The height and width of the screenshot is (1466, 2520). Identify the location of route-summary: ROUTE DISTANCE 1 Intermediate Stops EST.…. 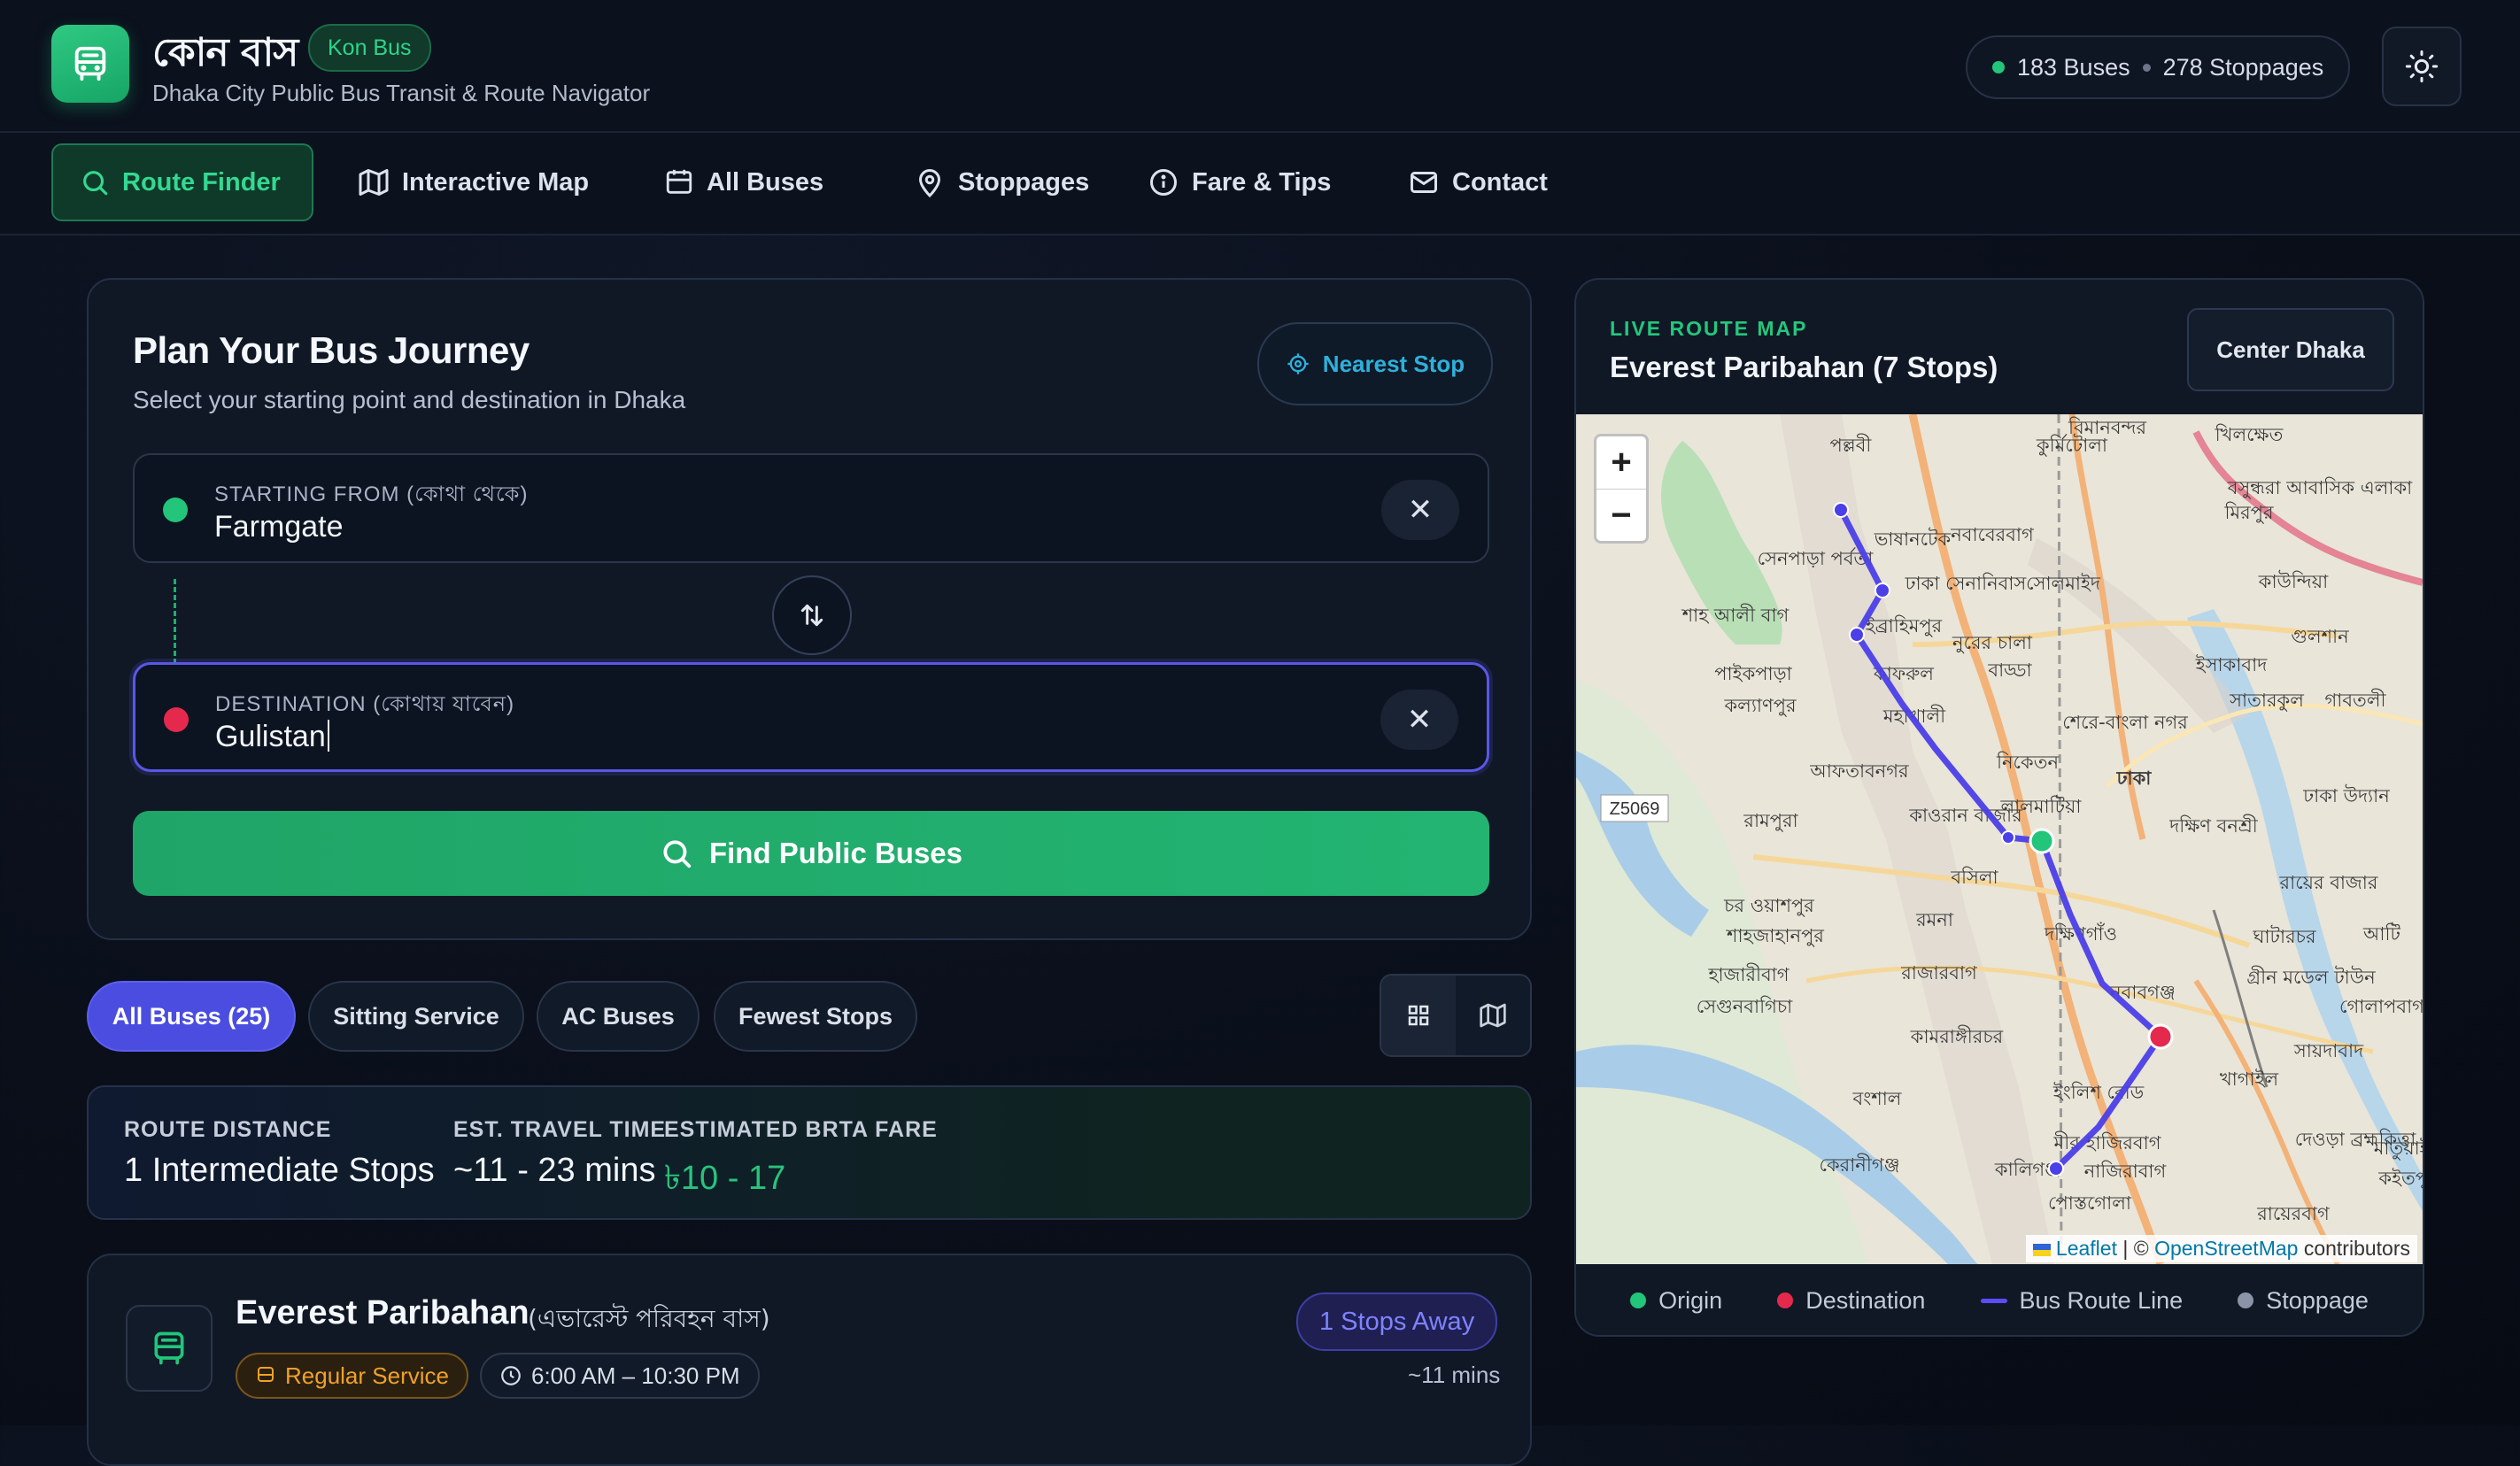
(809, 1152).